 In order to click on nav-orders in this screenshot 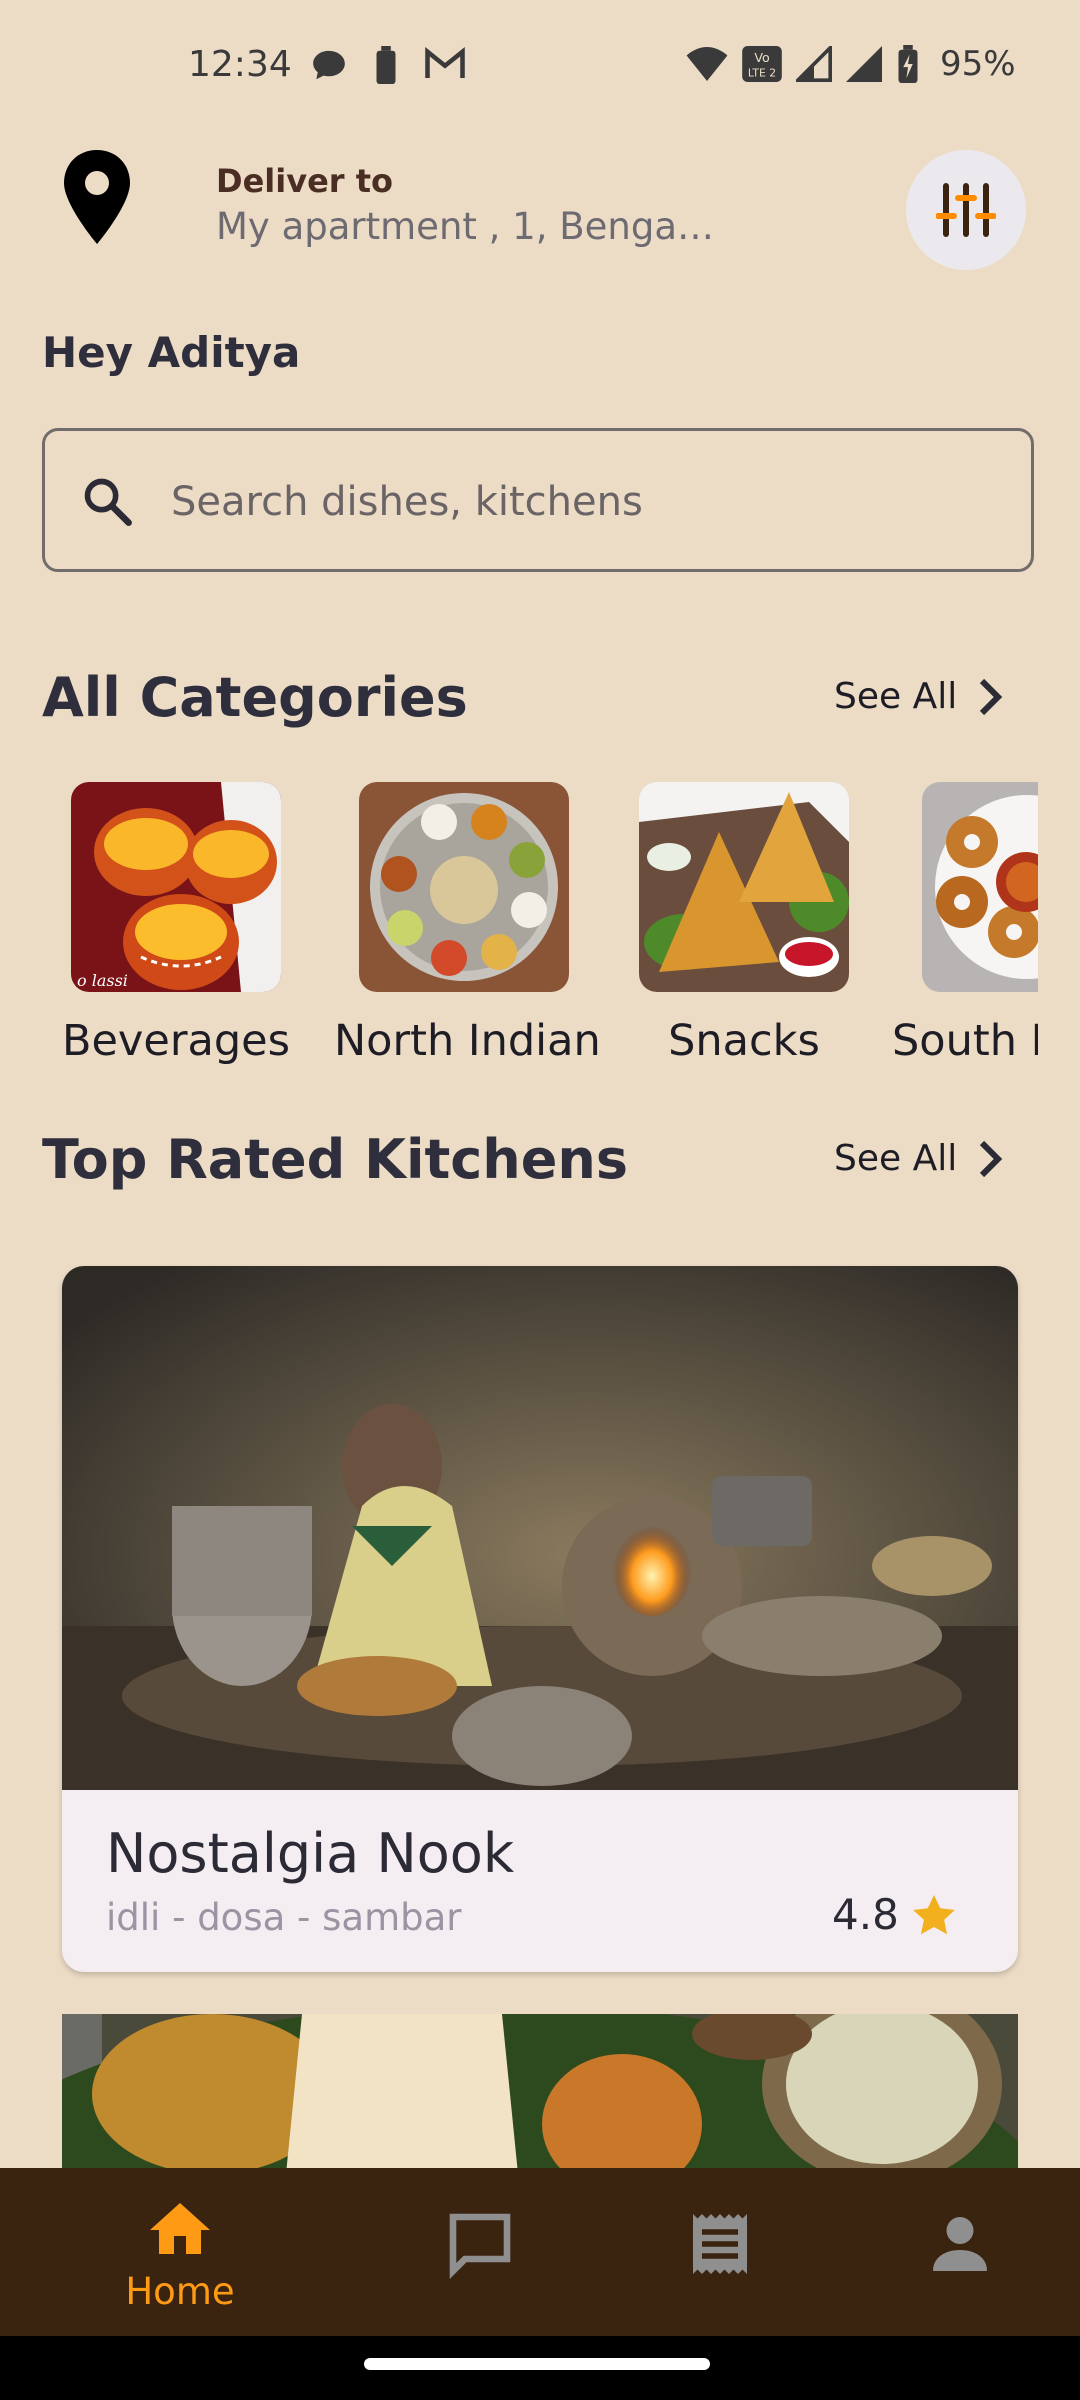, I will do `click(720, 2252)`.